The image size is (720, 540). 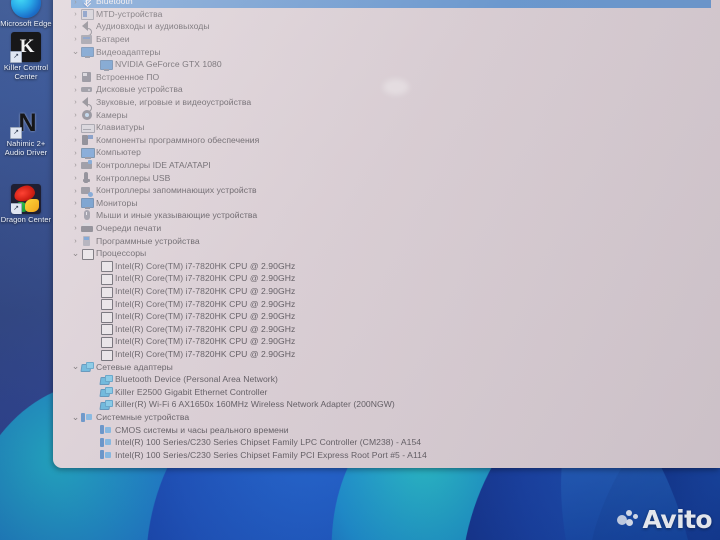 I want to click on device-tree-node: › Bluetooth, so click(x=391, y=4).